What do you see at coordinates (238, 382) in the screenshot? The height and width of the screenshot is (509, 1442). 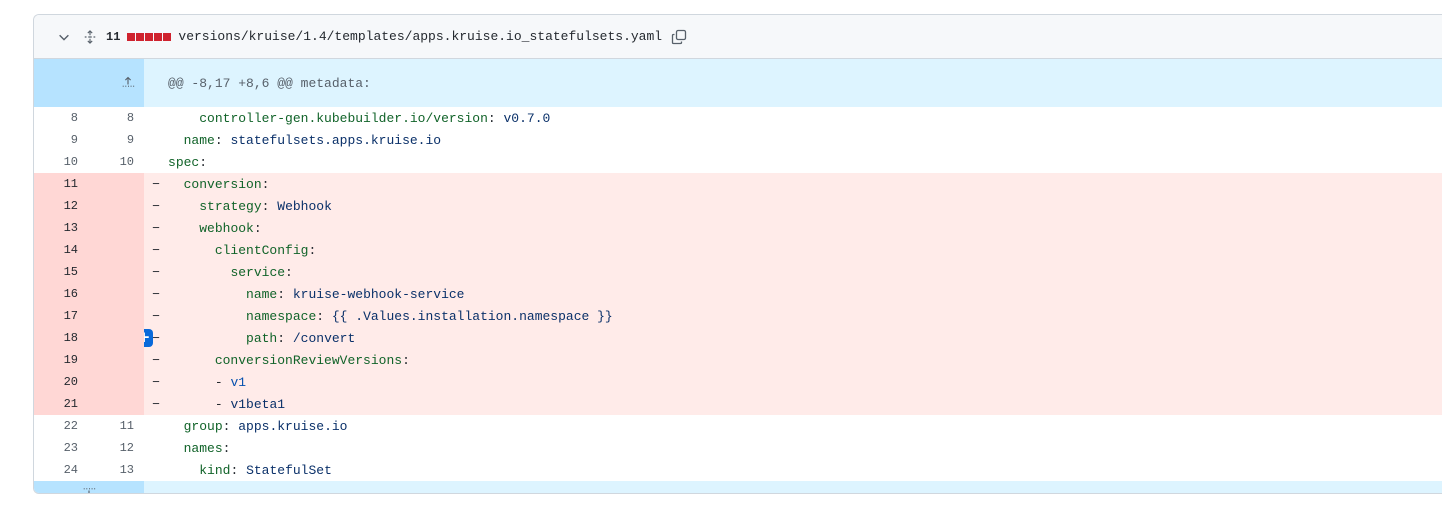 I see `yaml-value: v1` at bounding box center [238, 382].